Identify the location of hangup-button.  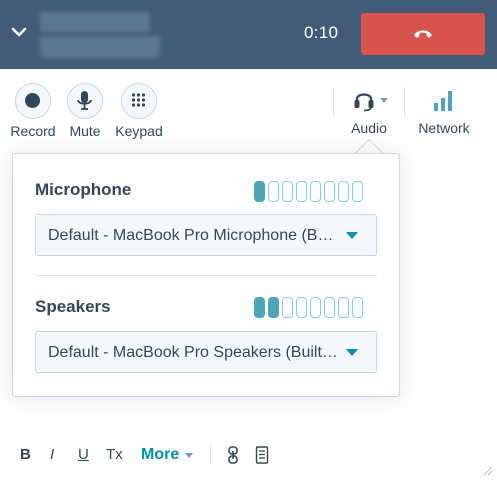
(423, 34).